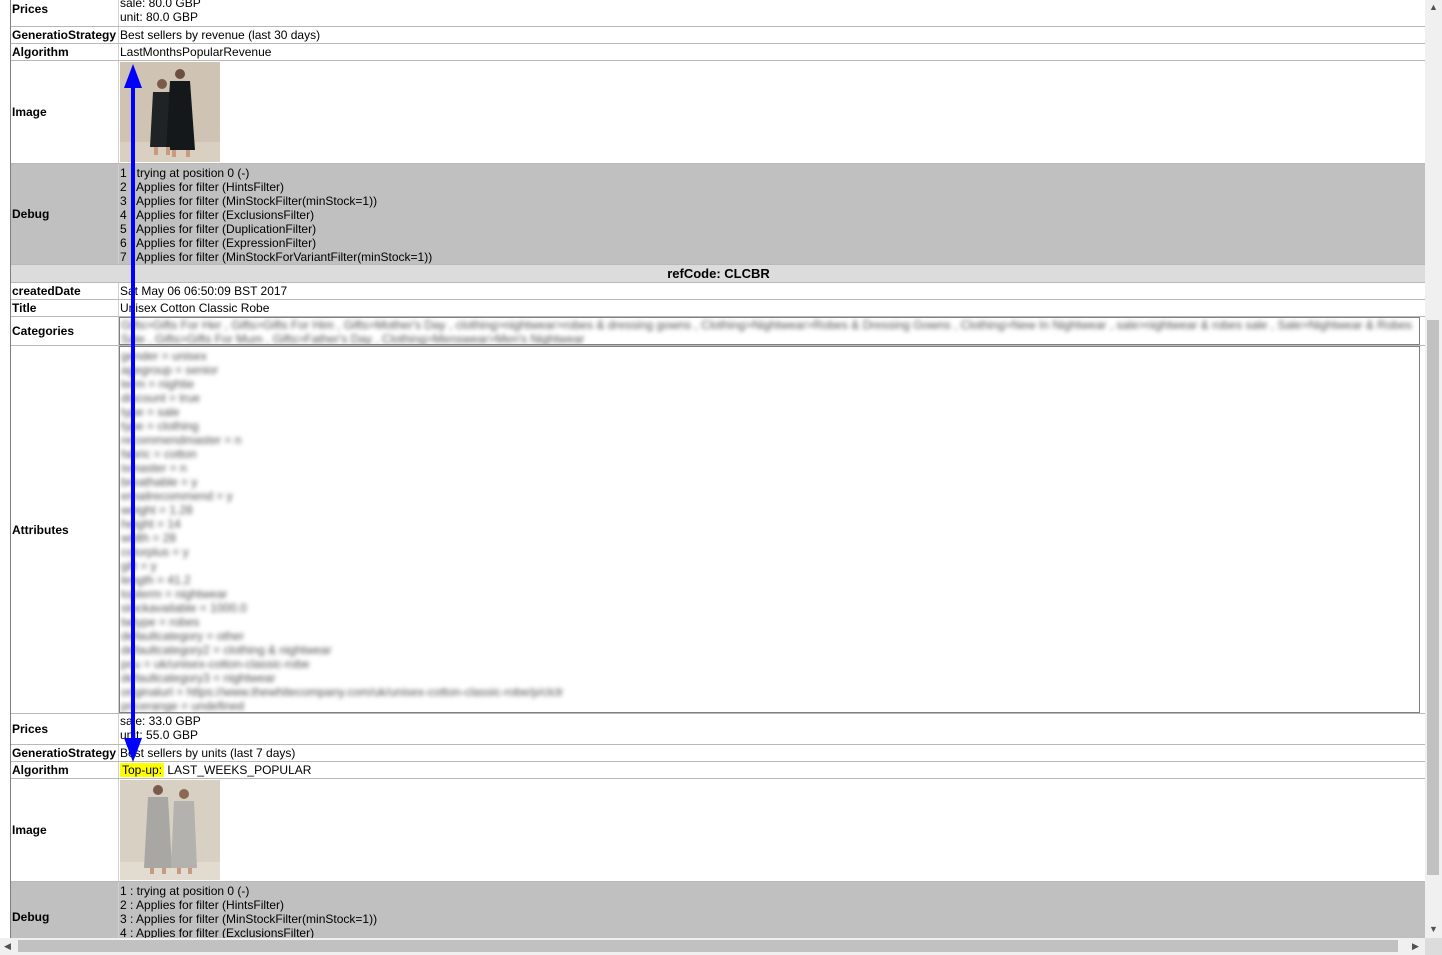 The height and width of the screenshot is (955, 1442). I want to click on attributes-label: Attributes, so click(65, 529).